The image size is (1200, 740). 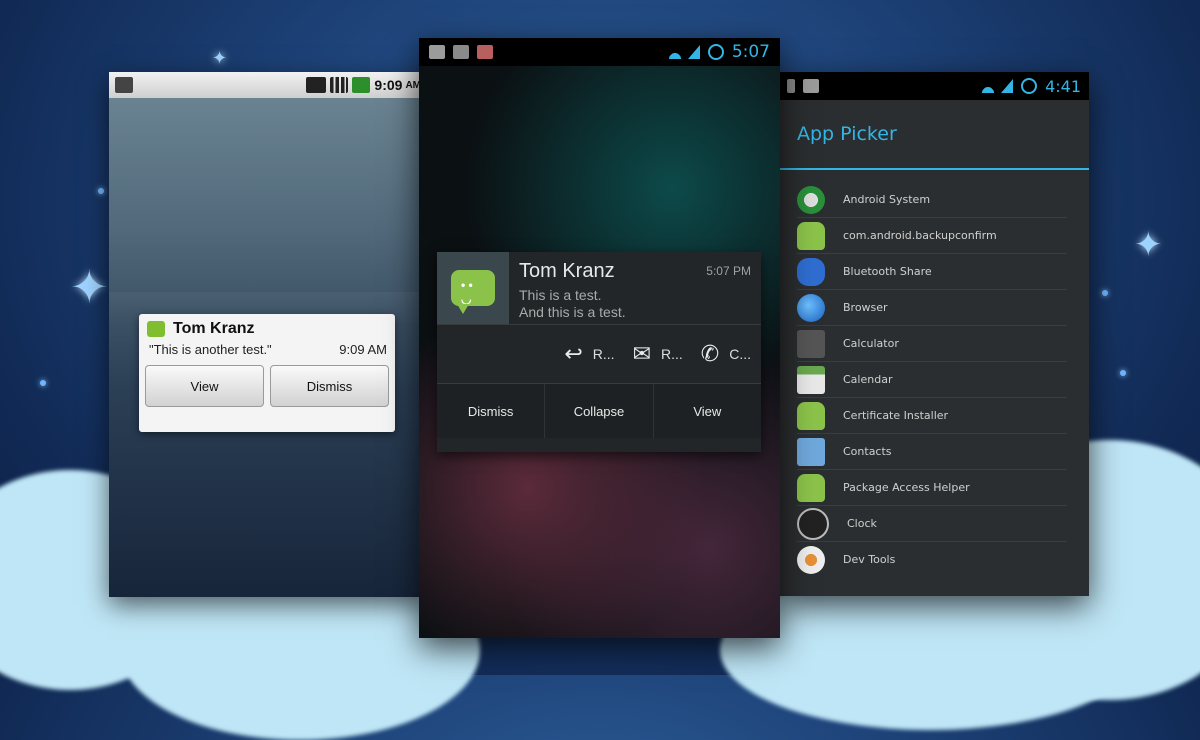 What do you see at coordinates (728, 271) in the screenshot?
I see `notification-time: 5:07 PM` at bounding box center [728, 271].